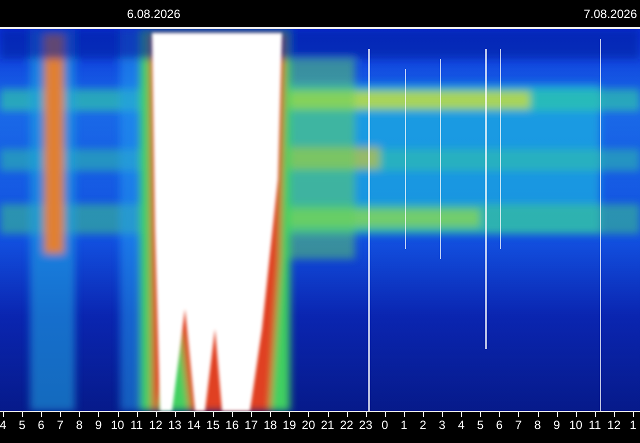  What do you see at coordinates (153, 13) in the screenshot?
I see `date-label: 6.08.2026` at bounding box center [153, 13].